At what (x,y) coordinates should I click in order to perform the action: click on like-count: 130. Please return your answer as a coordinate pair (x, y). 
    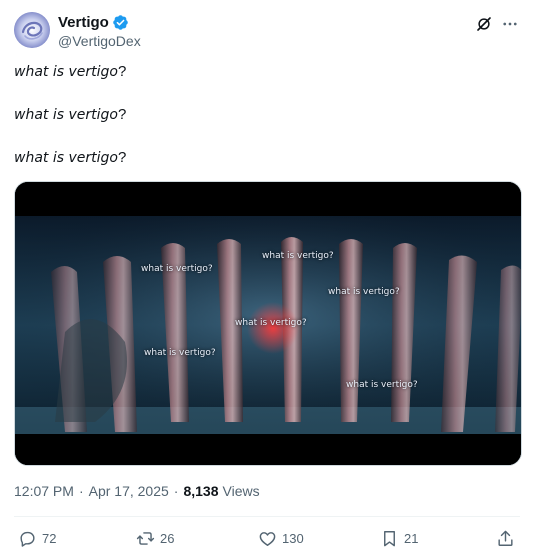
    Looking at the image, I should click on (293, 538).